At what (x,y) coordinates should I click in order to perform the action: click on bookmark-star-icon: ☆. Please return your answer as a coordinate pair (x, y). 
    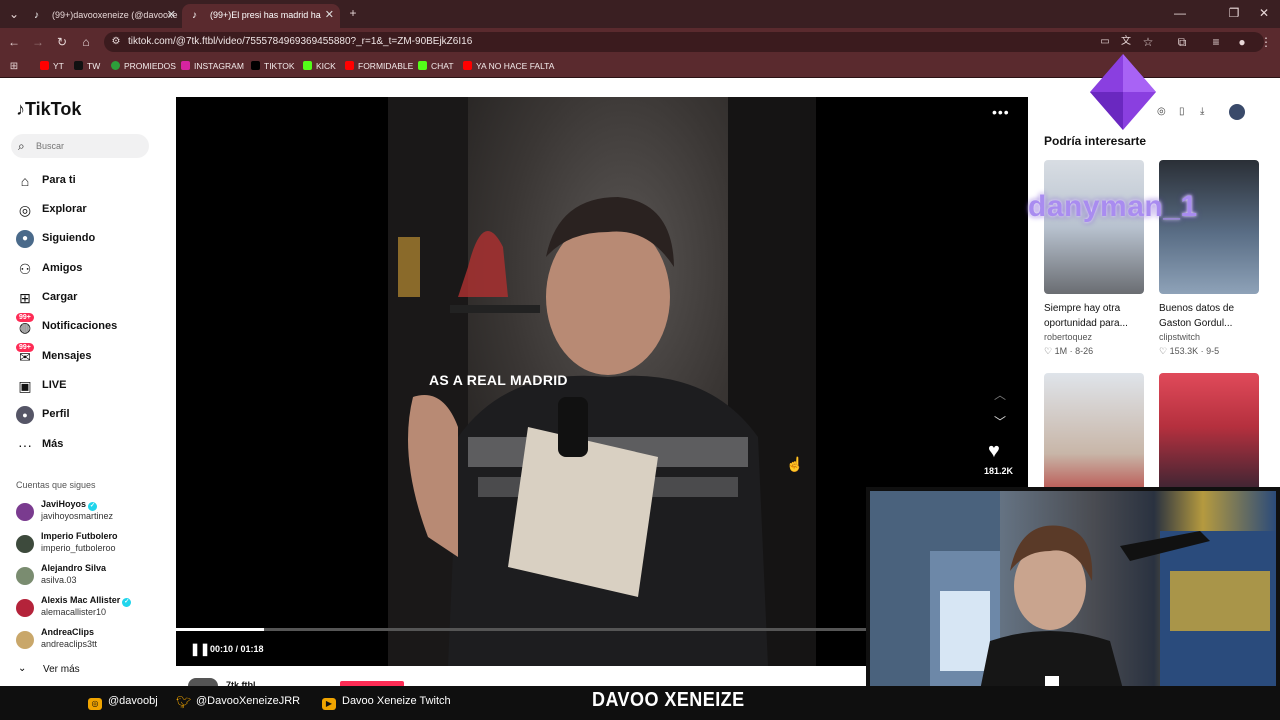
    Looking at the image, I should click on (1148, 42).